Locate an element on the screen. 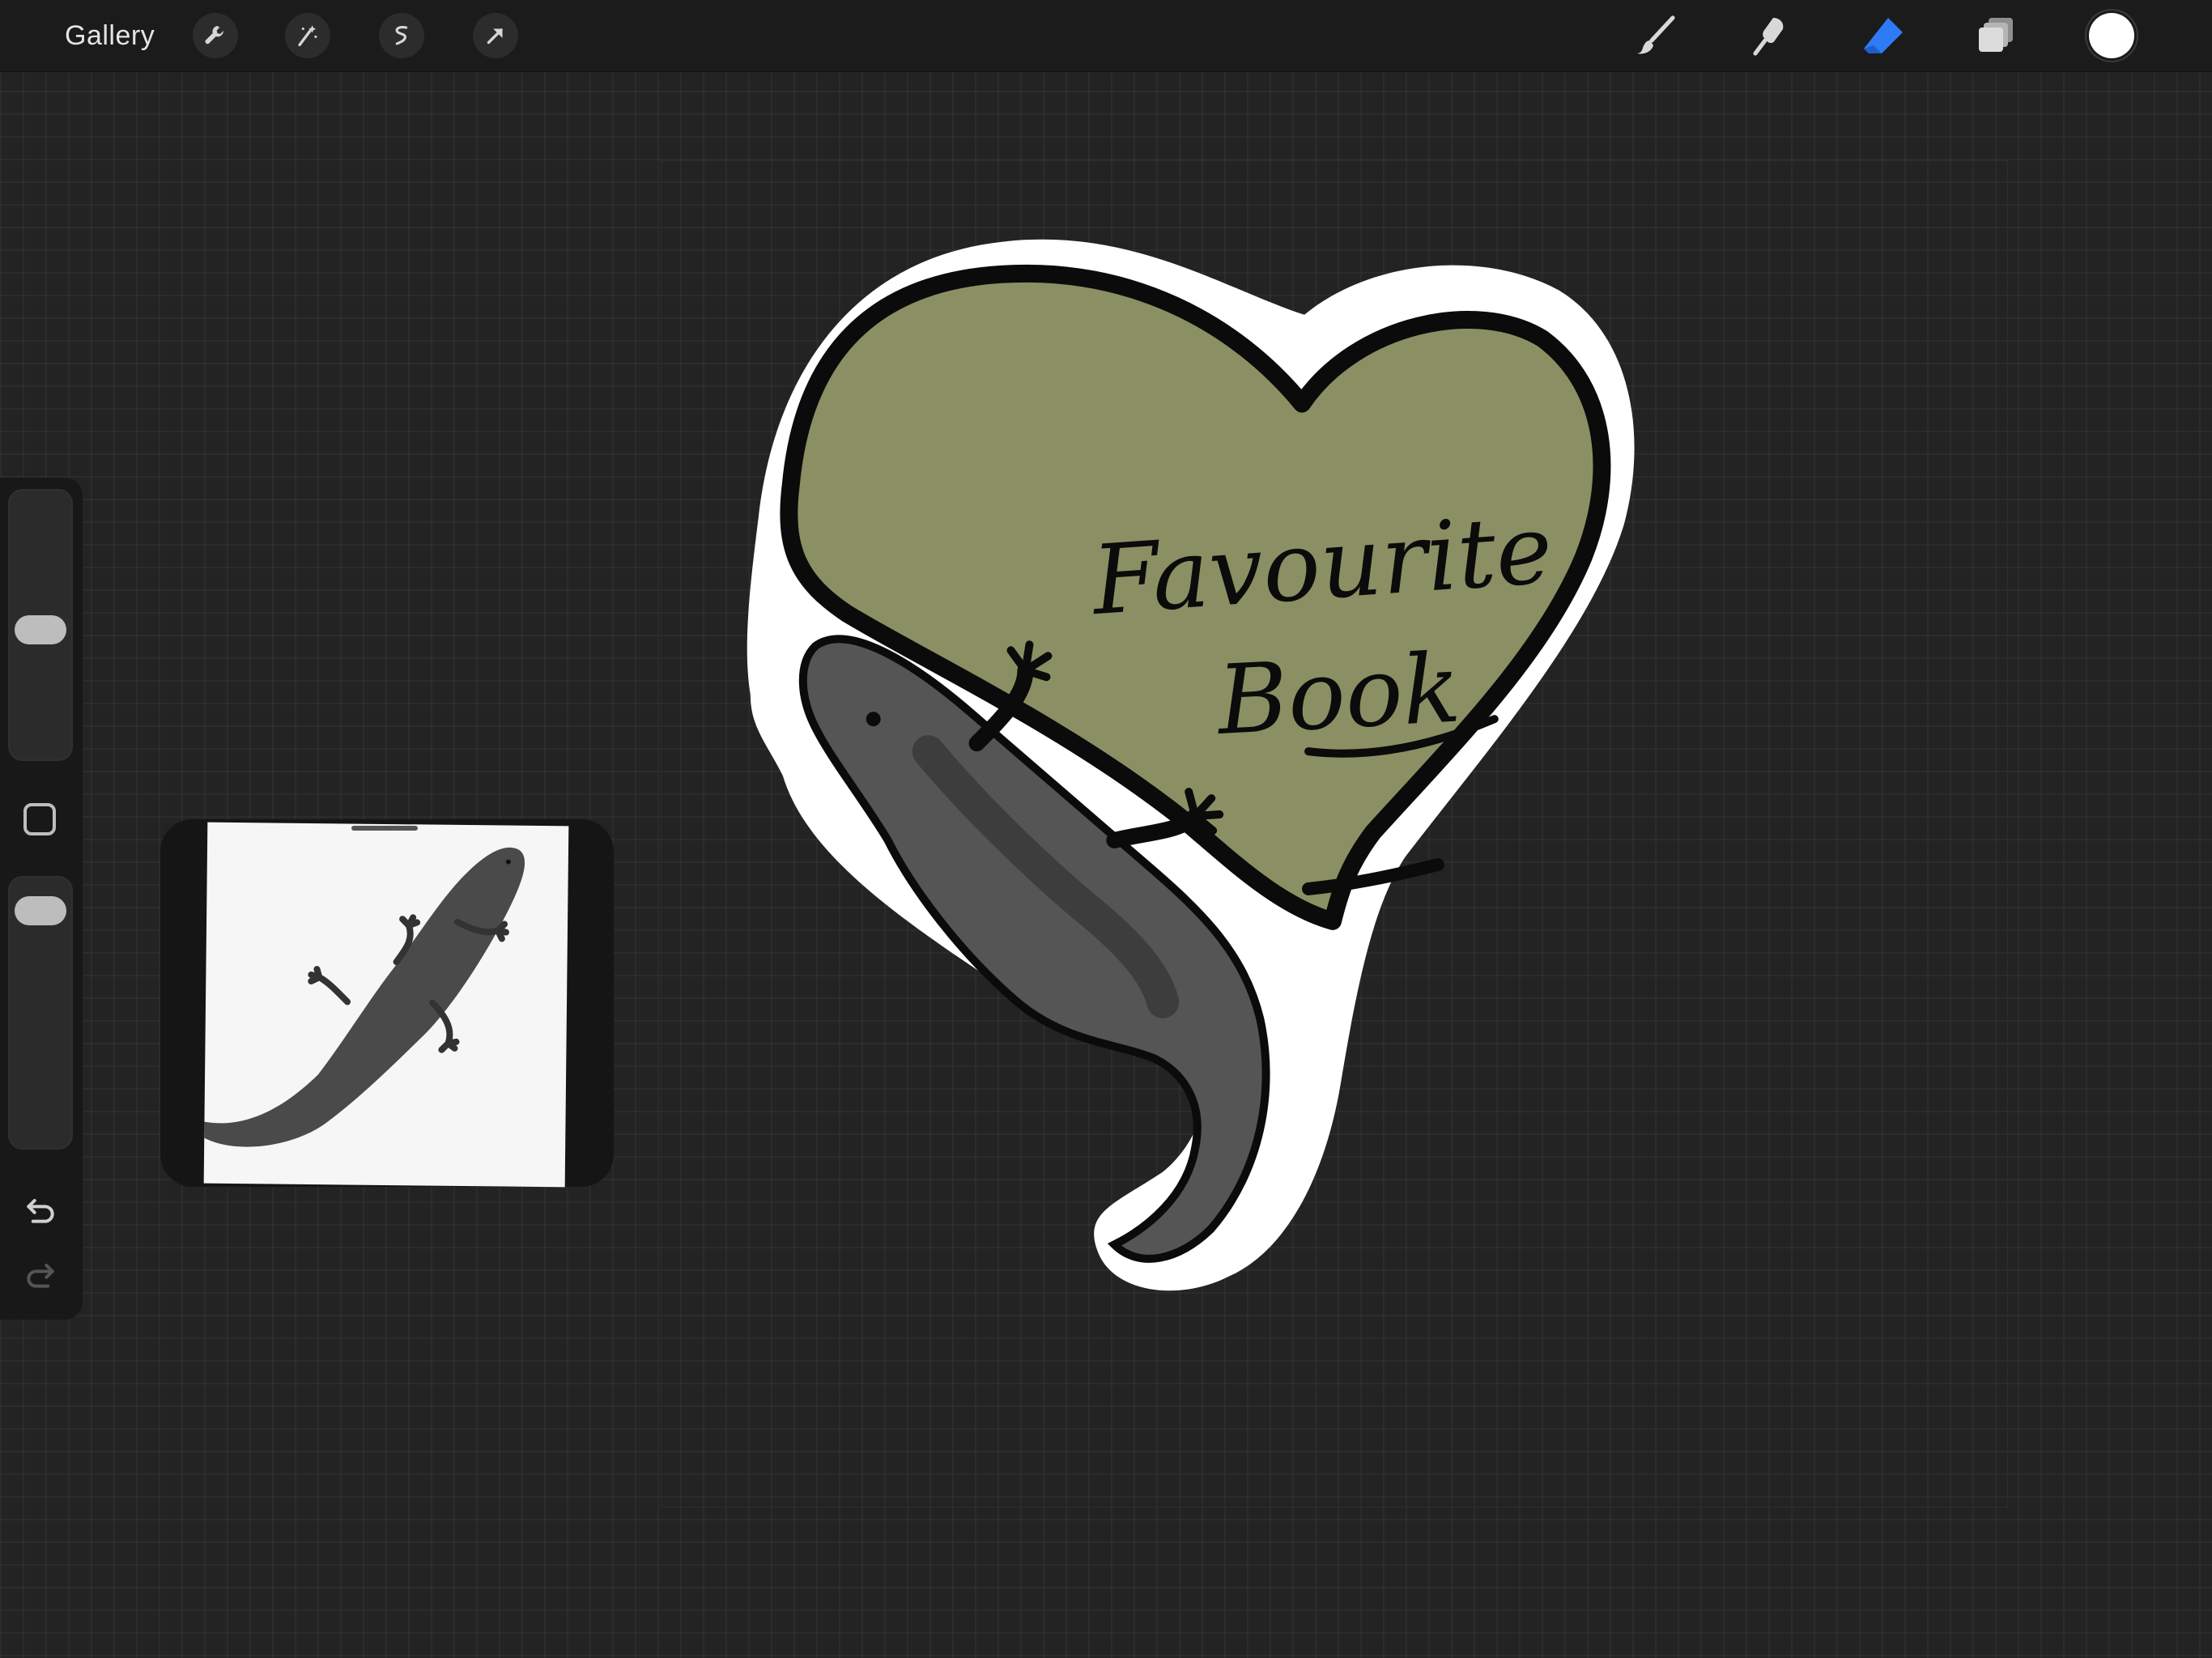 This screenshot has height=1658, width=2212. transform-arrow-icon is located at coordinates (495, 36).